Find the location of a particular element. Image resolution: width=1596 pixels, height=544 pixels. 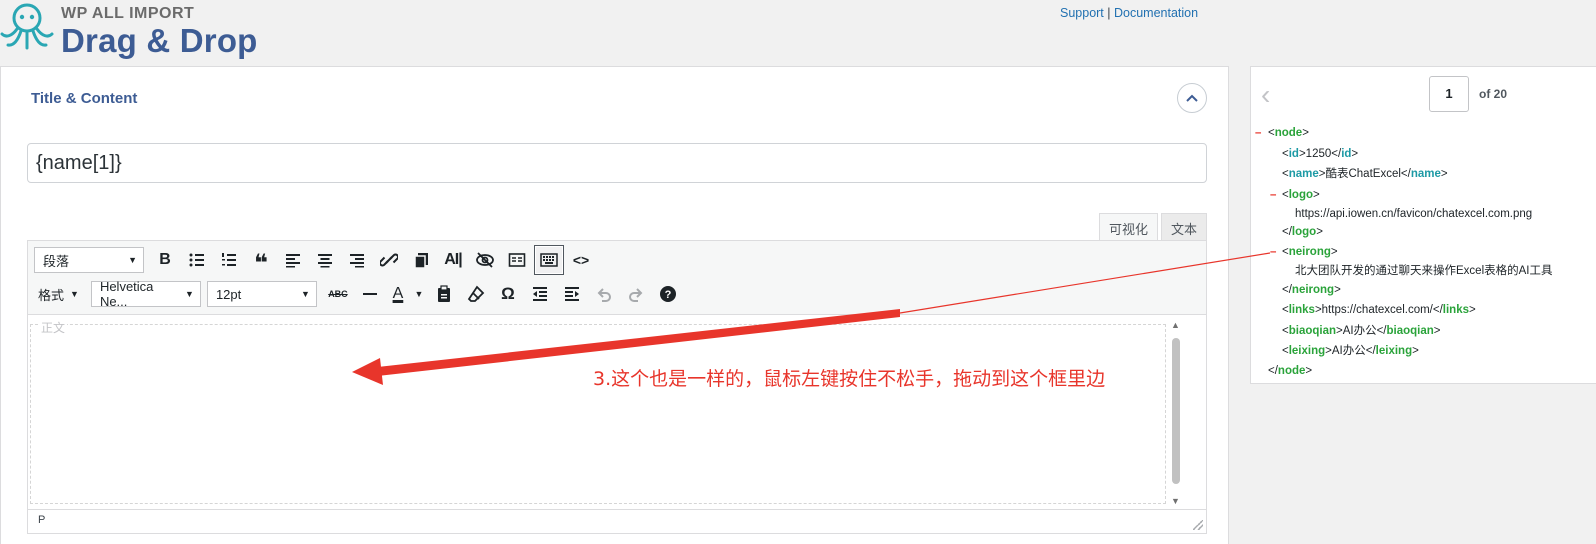

help-icon: ? is located at coordinates (667, 294).